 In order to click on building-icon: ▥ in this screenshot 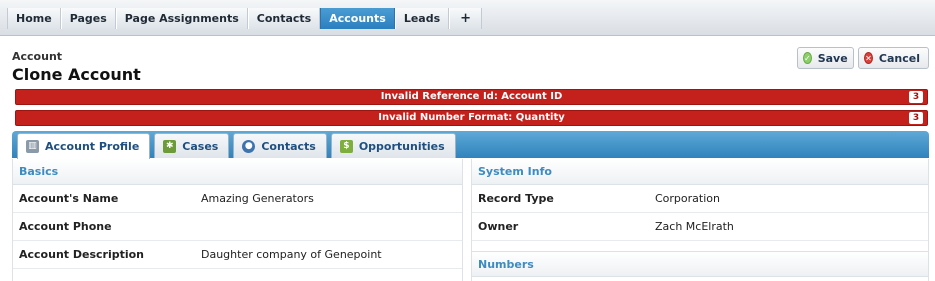, I will do `click(32, 146)`.